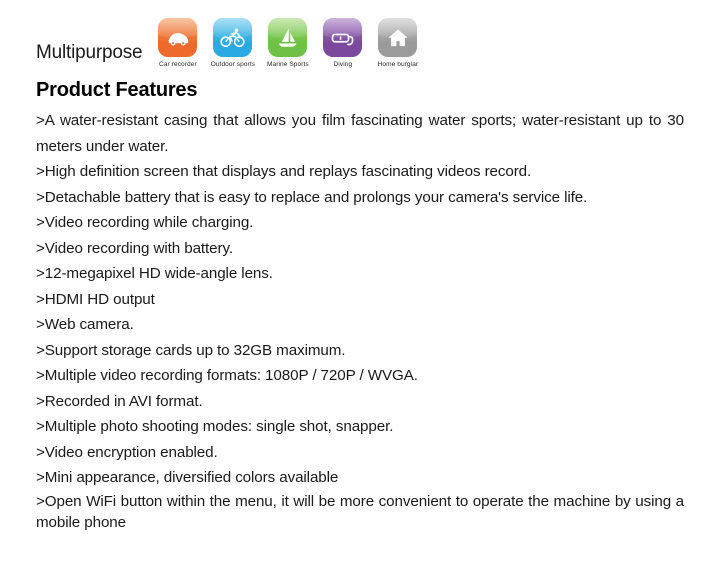  I want to click on car-icon, so click(178, 38).